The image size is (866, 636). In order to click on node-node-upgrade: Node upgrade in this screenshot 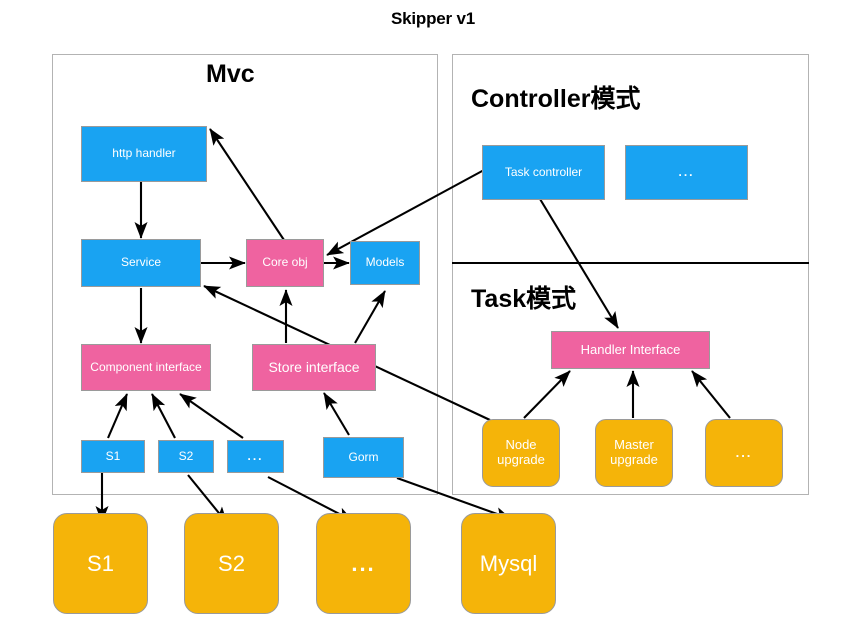, I will do `click(521, 453)`.